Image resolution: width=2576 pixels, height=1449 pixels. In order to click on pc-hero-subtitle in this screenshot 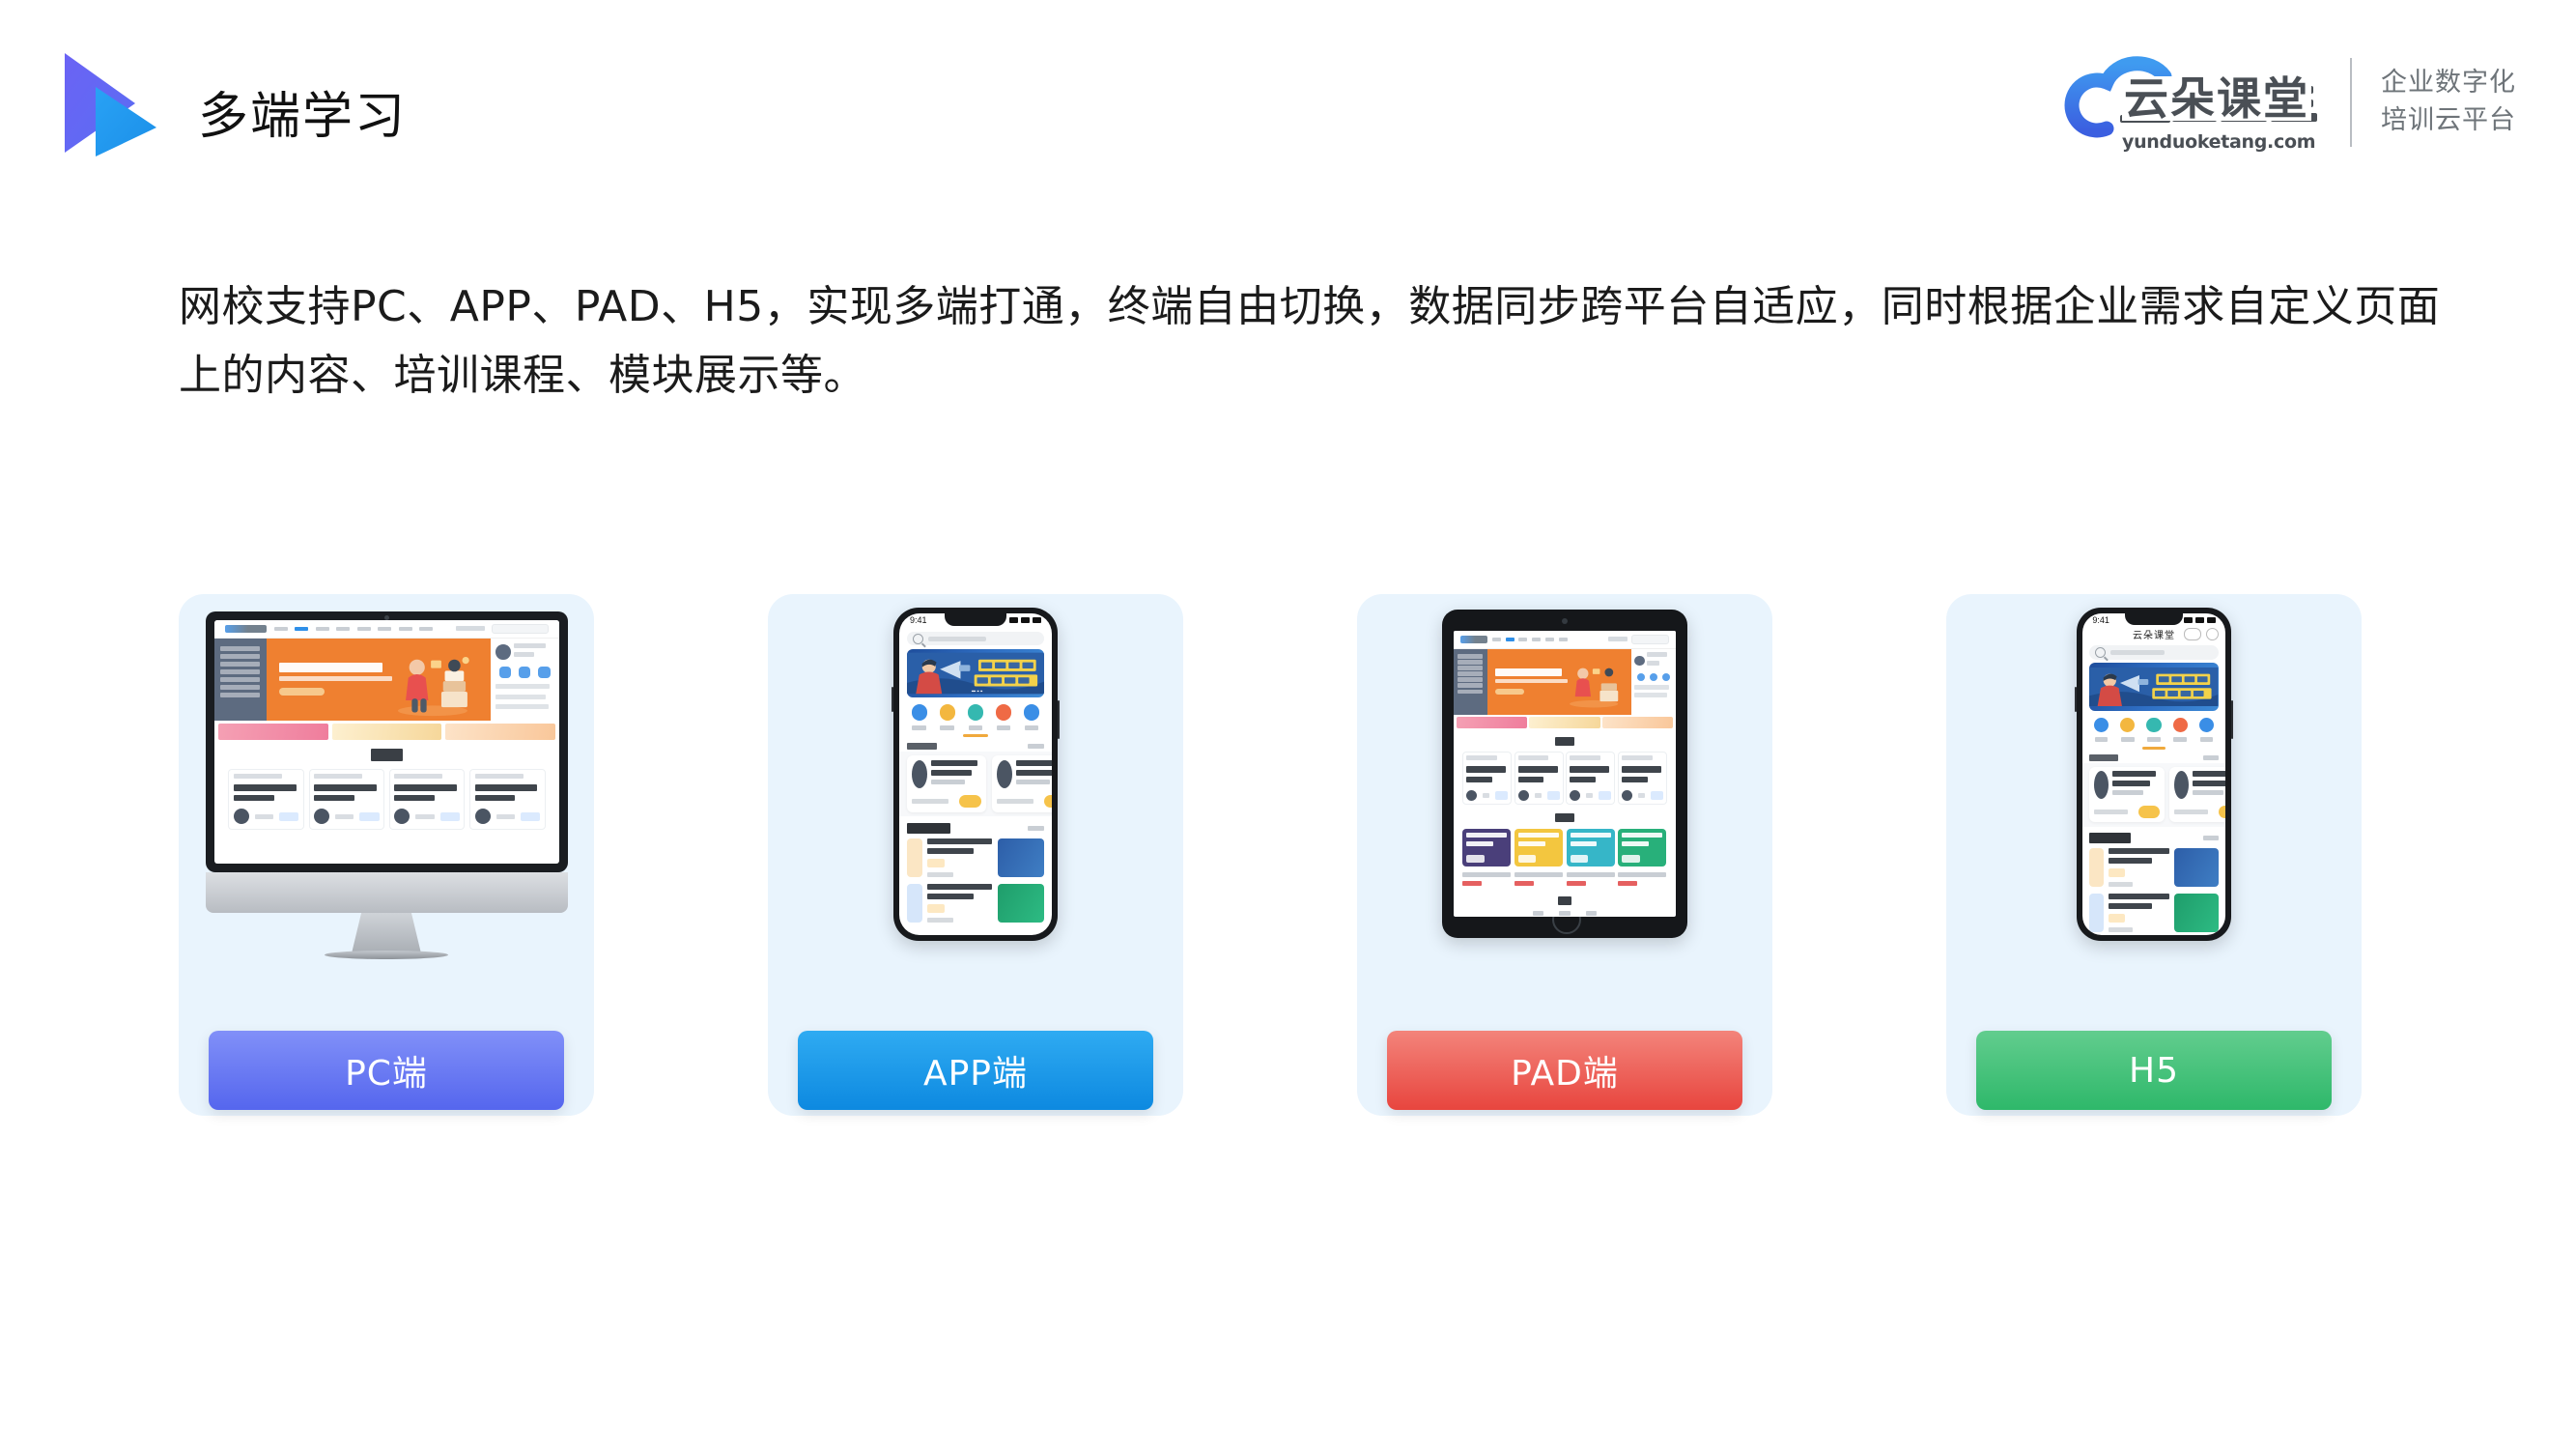, I will do `click(335, 679)`.